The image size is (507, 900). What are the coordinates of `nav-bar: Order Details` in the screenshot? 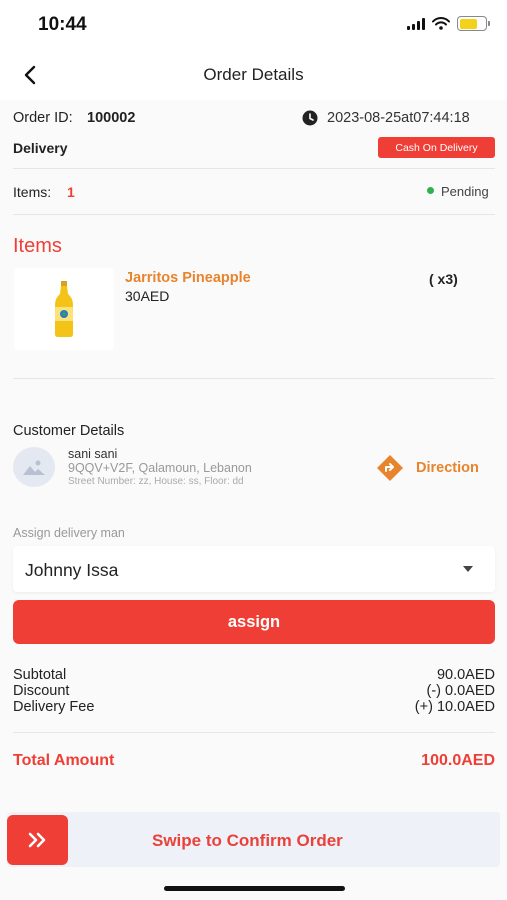 It's located at (253, 75).